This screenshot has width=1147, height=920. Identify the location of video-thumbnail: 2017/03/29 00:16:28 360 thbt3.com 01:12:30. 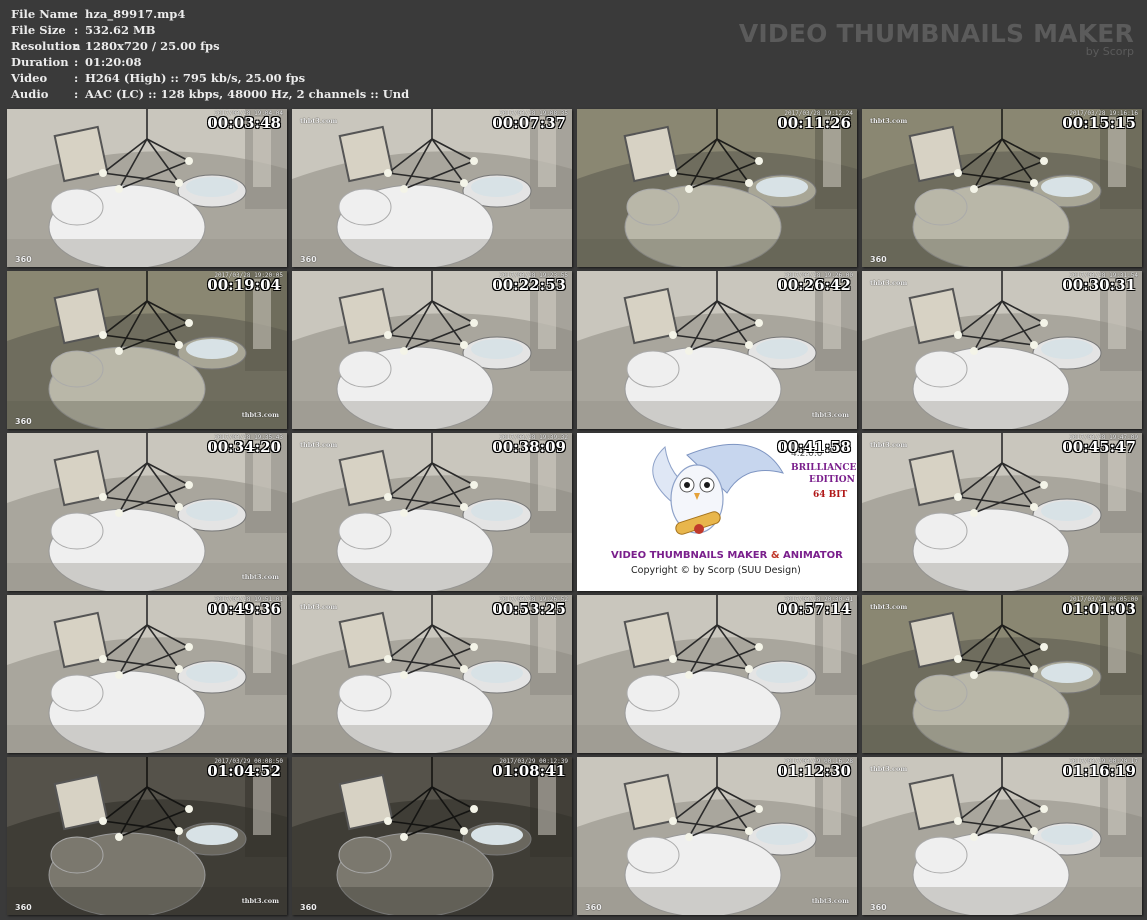
(717, 836).